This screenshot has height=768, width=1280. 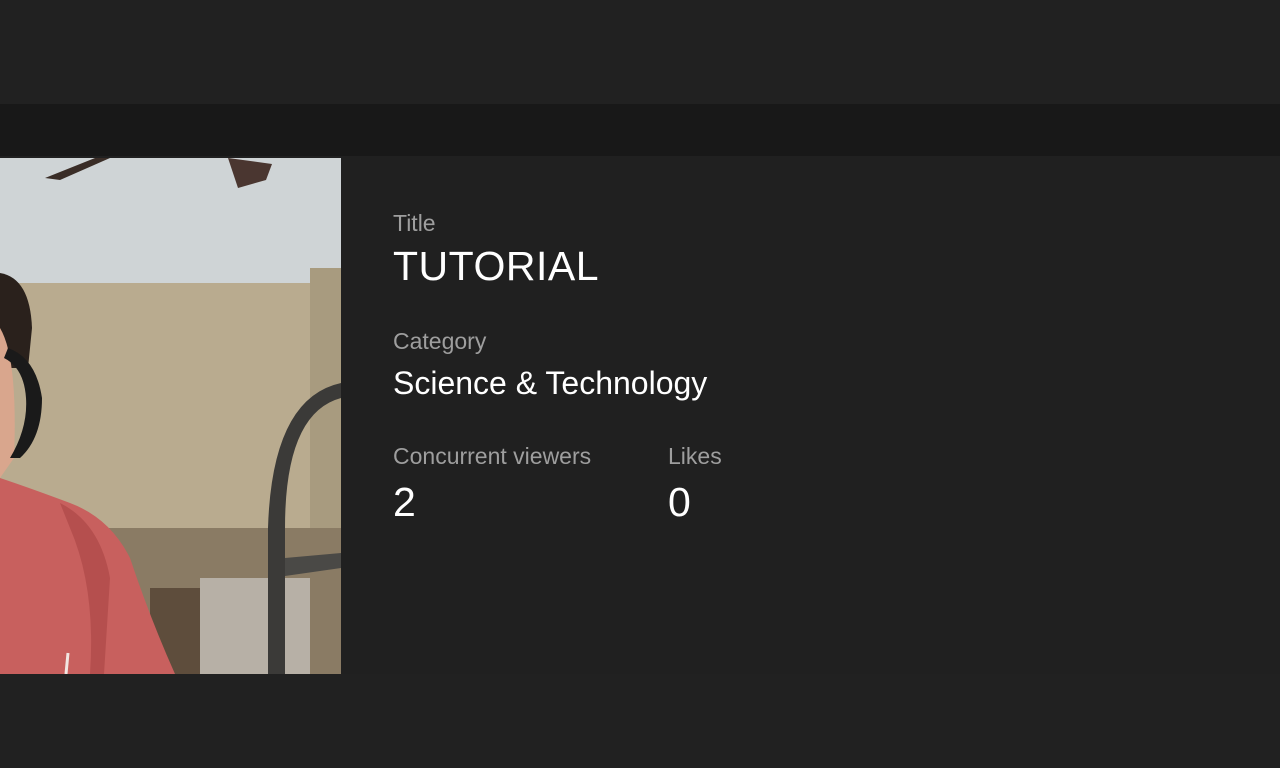 I want to click on category-label: Category, so click(x=440, y=341).